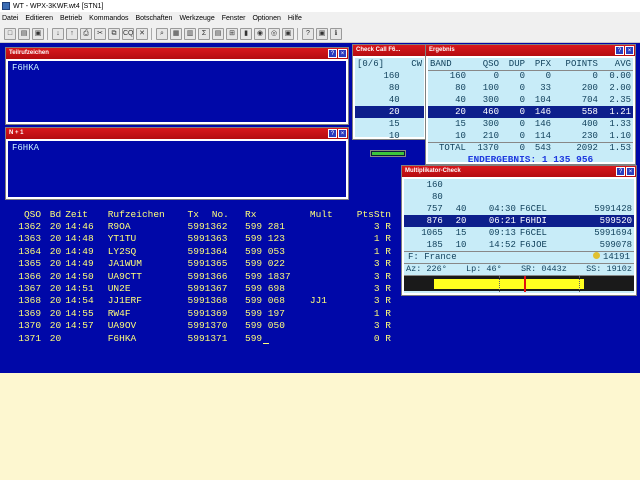  Describe the element at coordinates (441, 63) in the screenshot. I see `column-header: BAND` at that location.